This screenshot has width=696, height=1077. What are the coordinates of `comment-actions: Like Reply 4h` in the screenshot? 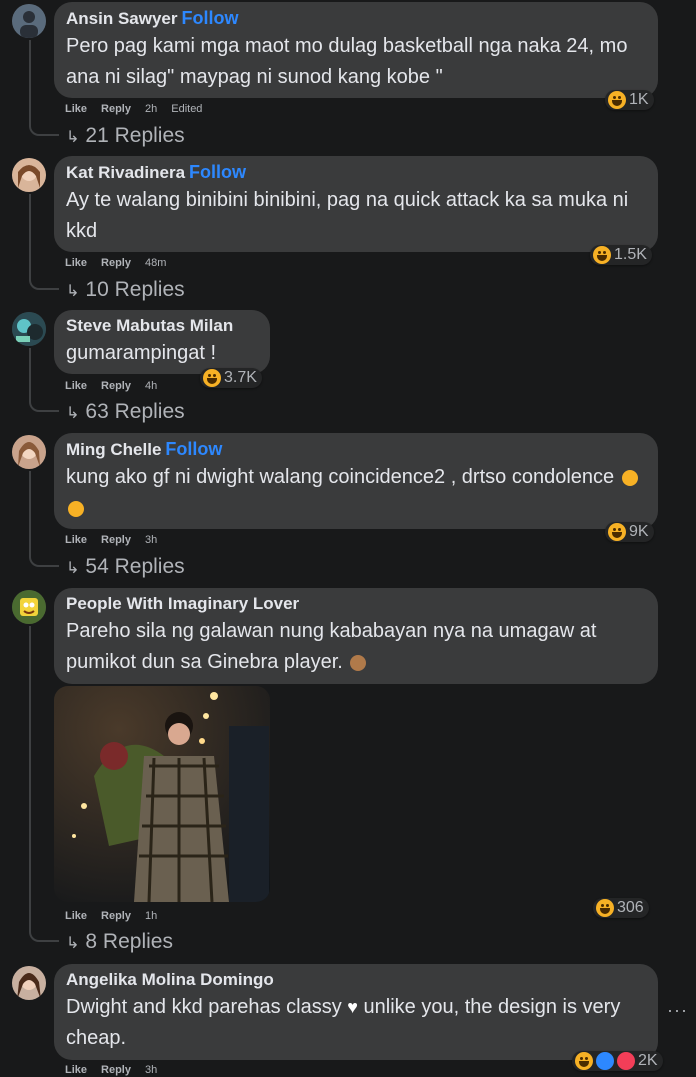 It's located at (118, 386).